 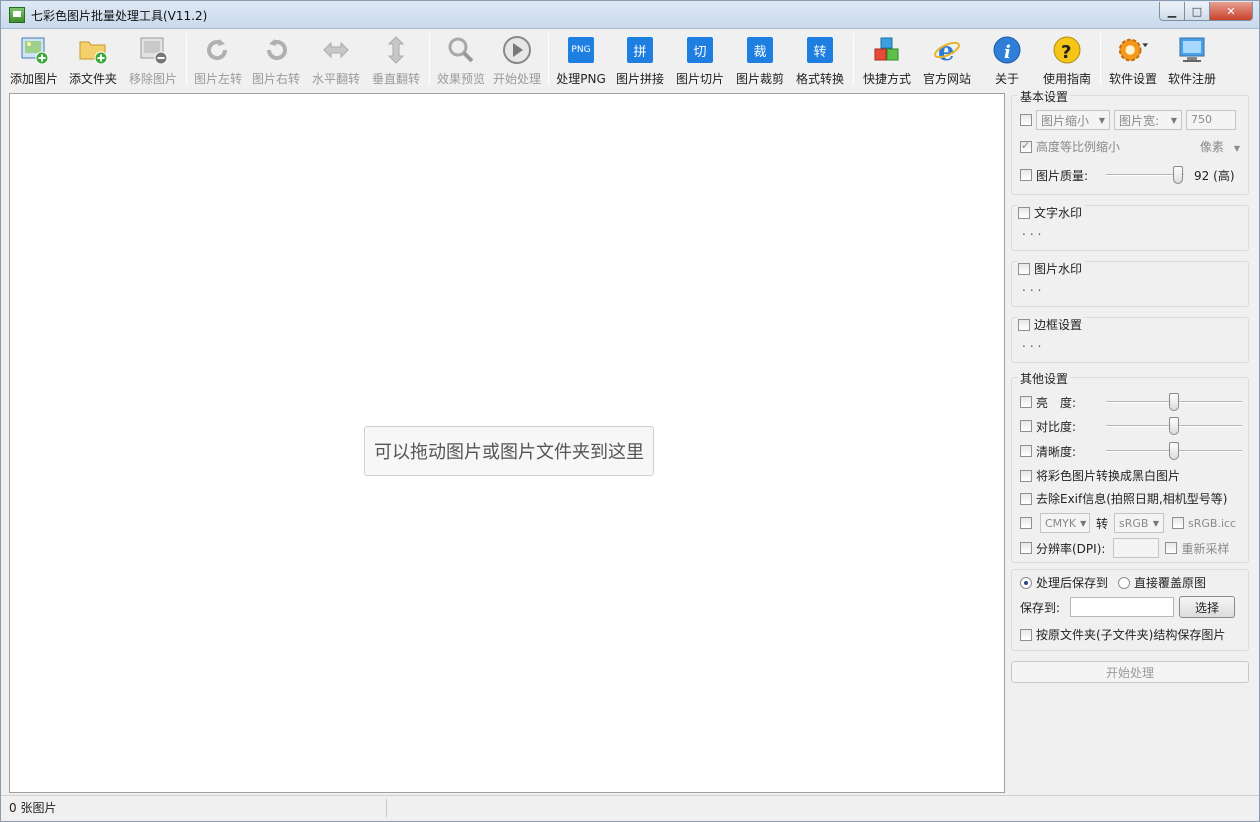 I want to click on website-label: 官方网站, so click(x=946, y=79).